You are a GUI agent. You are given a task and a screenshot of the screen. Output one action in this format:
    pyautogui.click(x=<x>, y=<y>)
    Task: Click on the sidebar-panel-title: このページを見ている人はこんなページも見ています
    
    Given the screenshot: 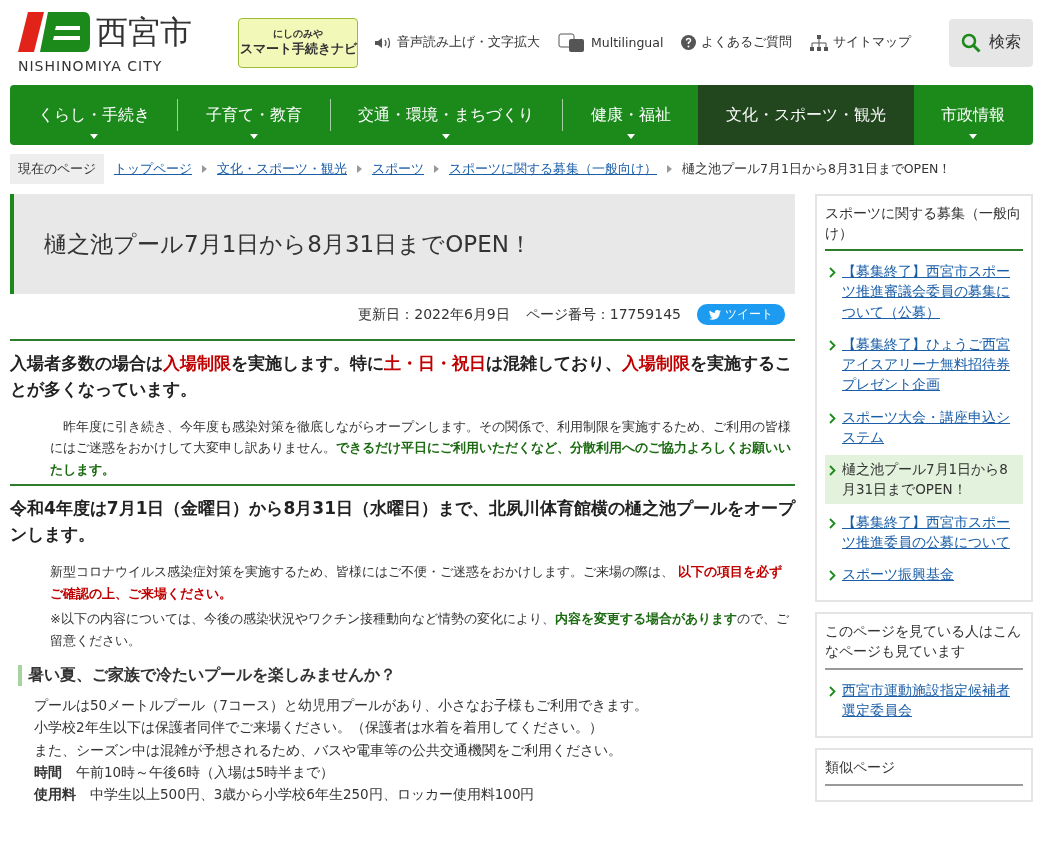 What is the action you would take?
    pyautogui.click(x=924, y=646)
    